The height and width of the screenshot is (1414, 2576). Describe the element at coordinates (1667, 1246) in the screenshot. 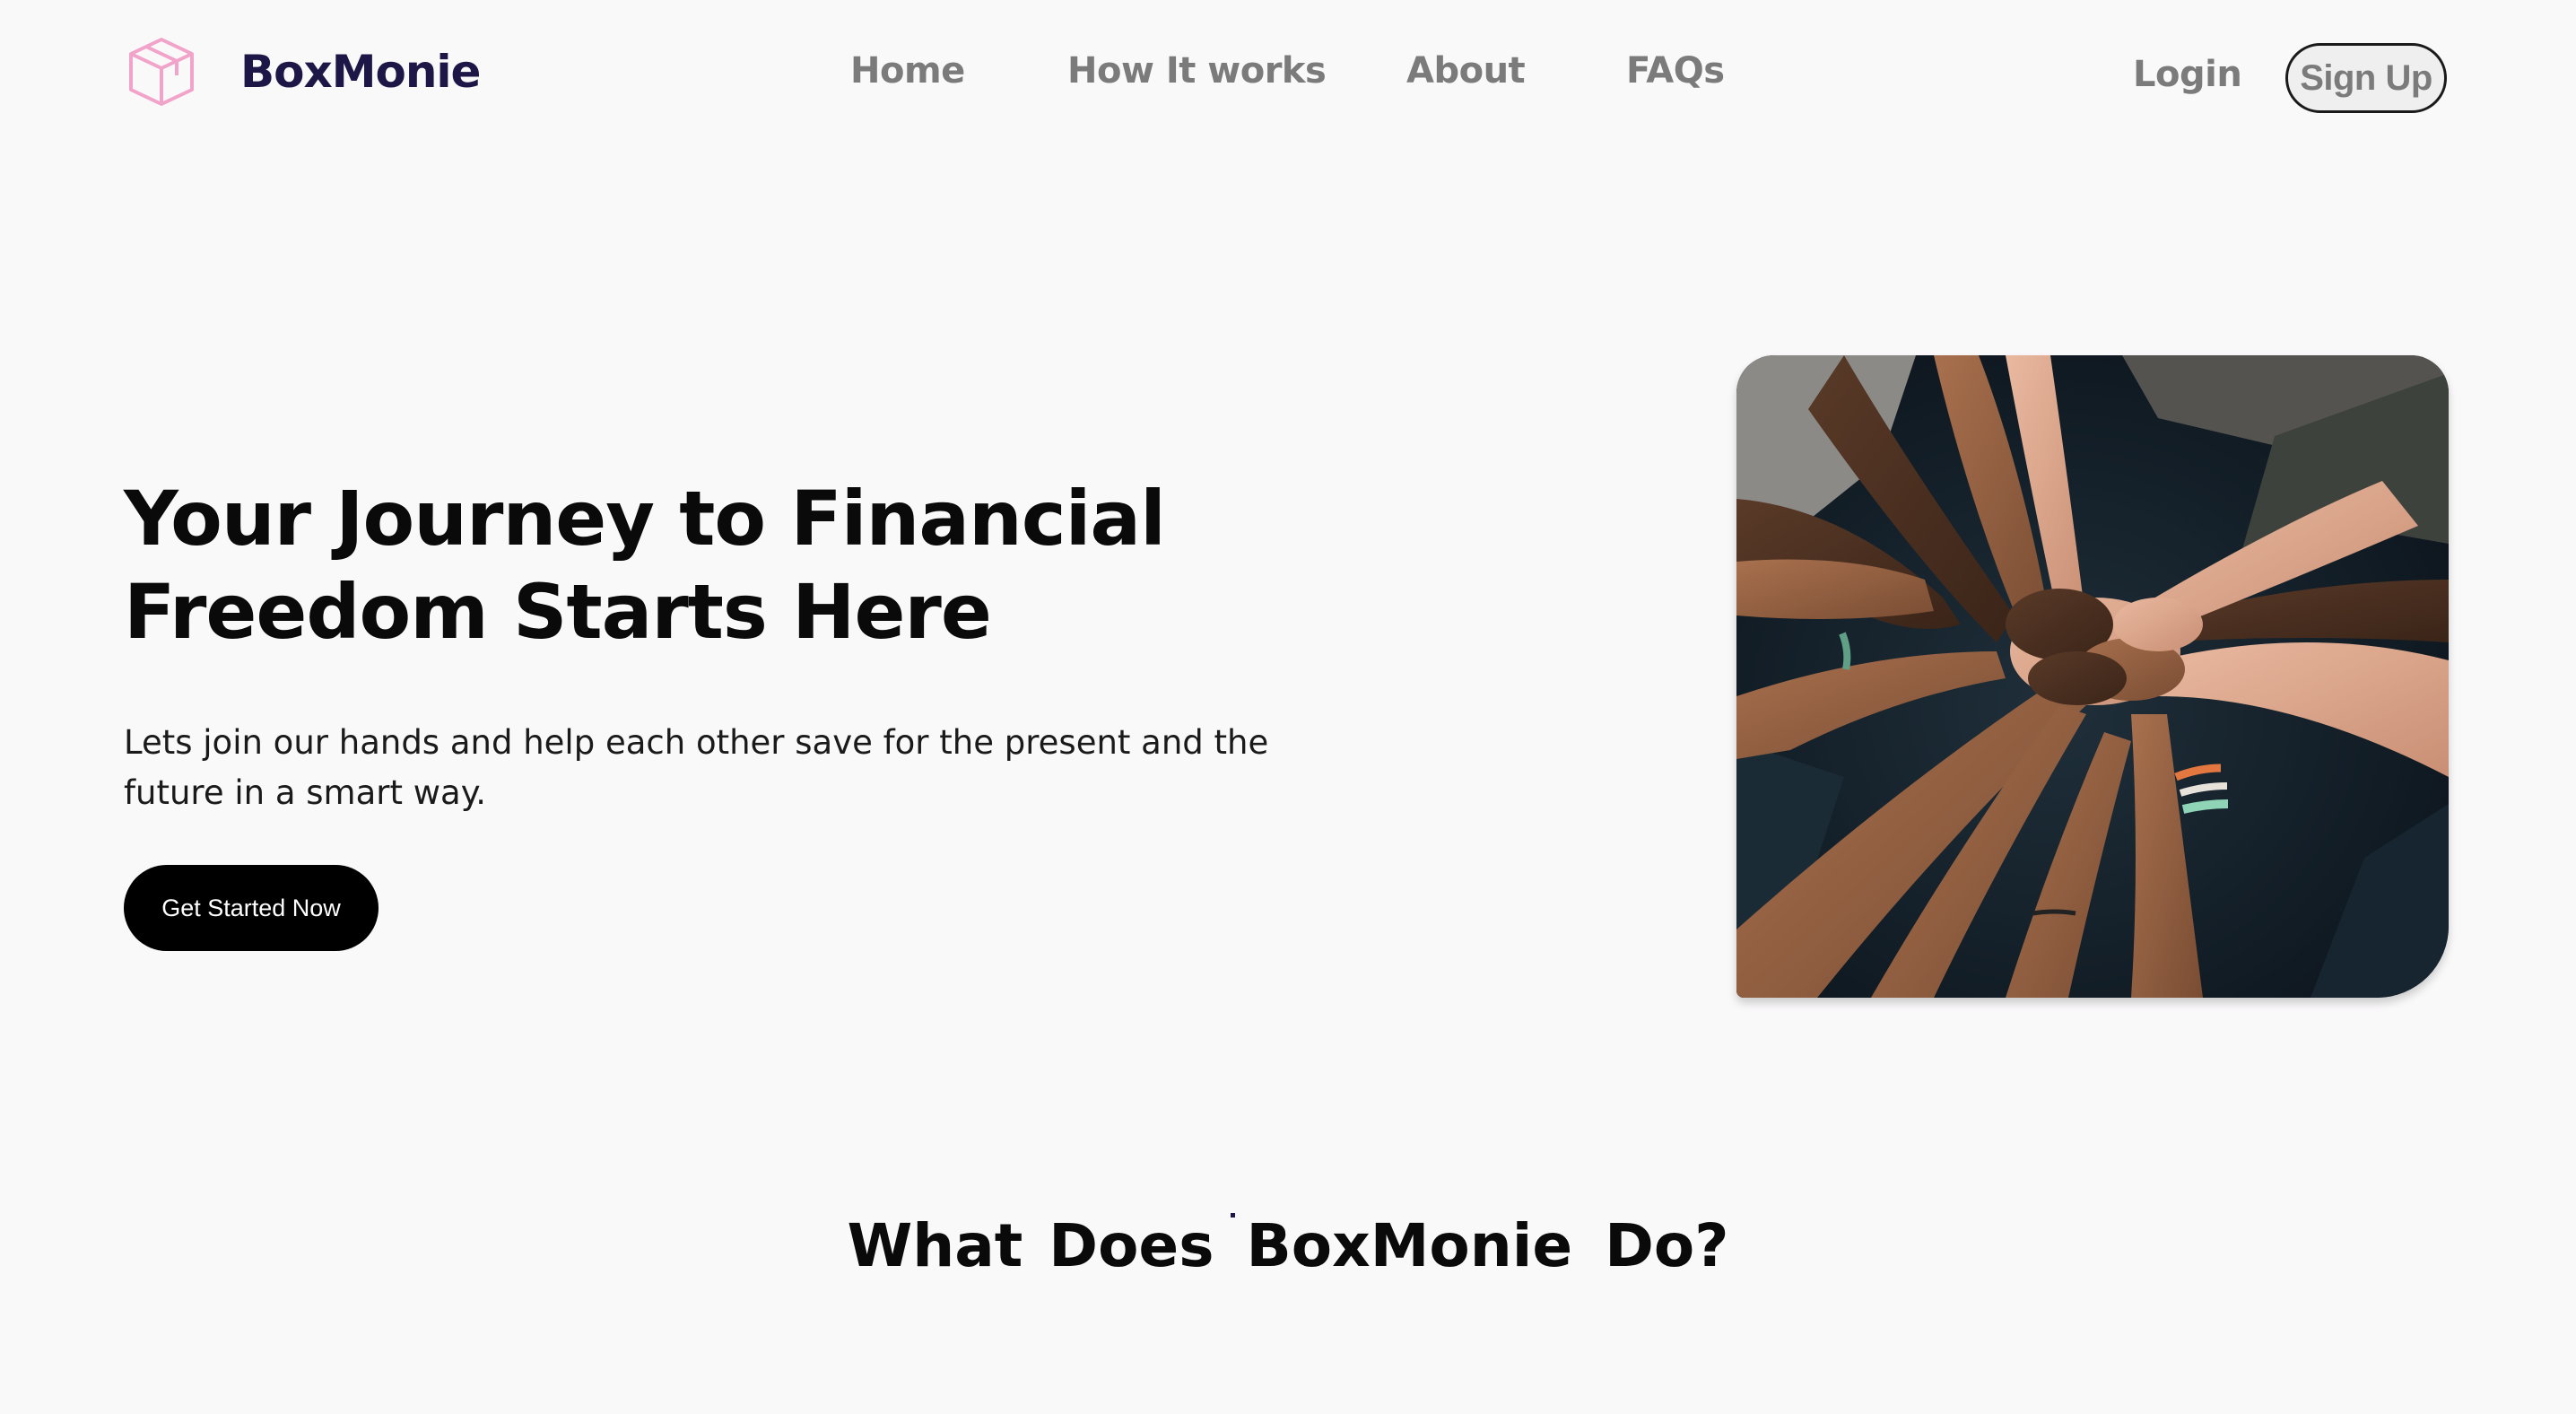

I see `section-title-part-2: Do?` at that location.